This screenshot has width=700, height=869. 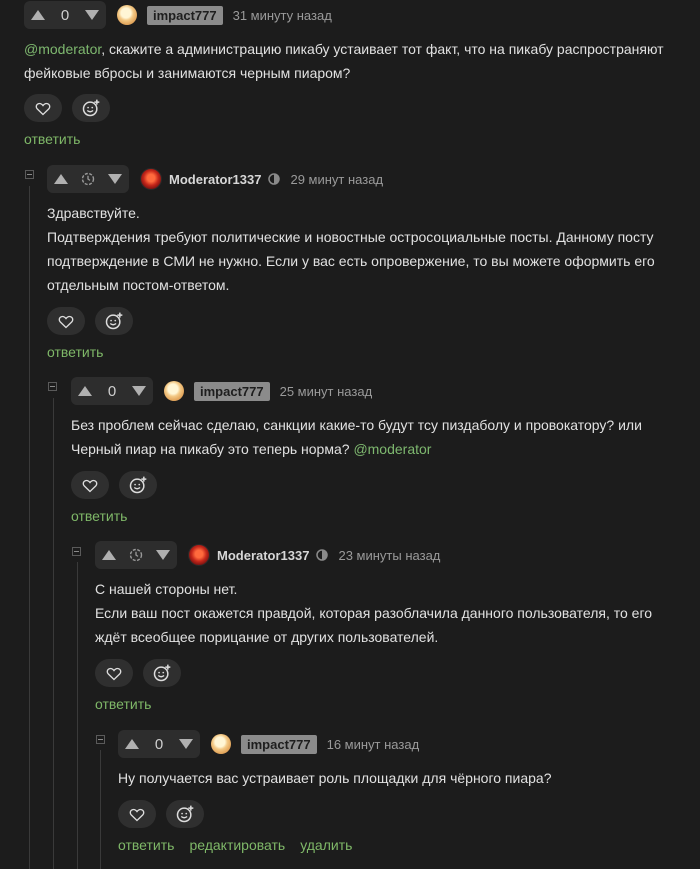 I want to click on comment-paragraph: С нашей стороны нет., so click(x=166, y=589).